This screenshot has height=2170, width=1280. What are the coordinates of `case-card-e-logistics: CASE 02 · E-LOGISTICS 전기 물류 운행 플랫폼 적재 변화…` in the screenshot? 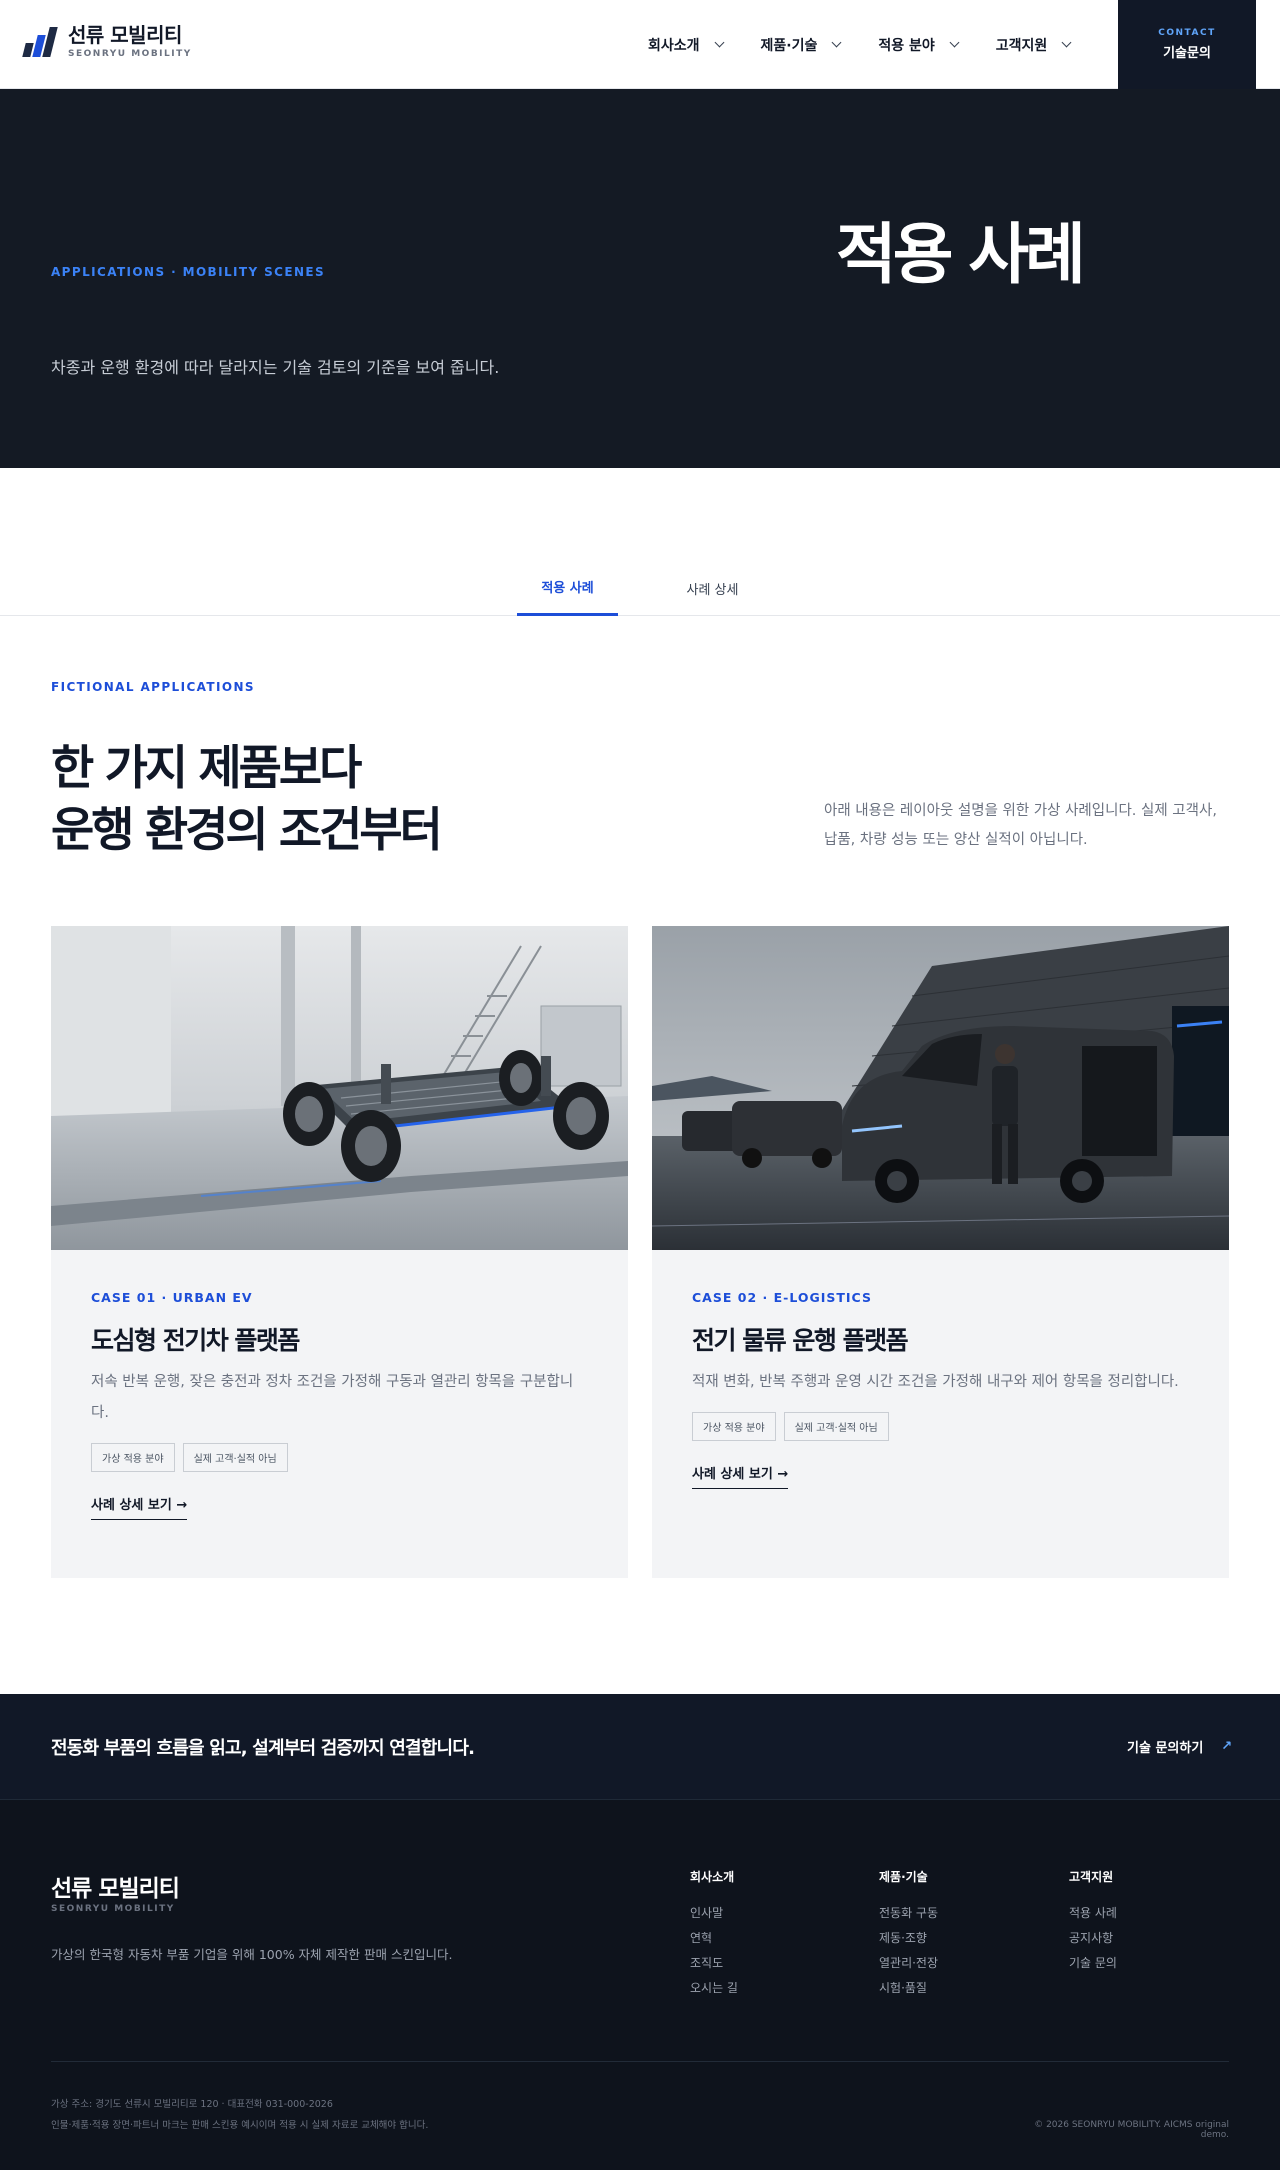 It's located at (940, 1252).